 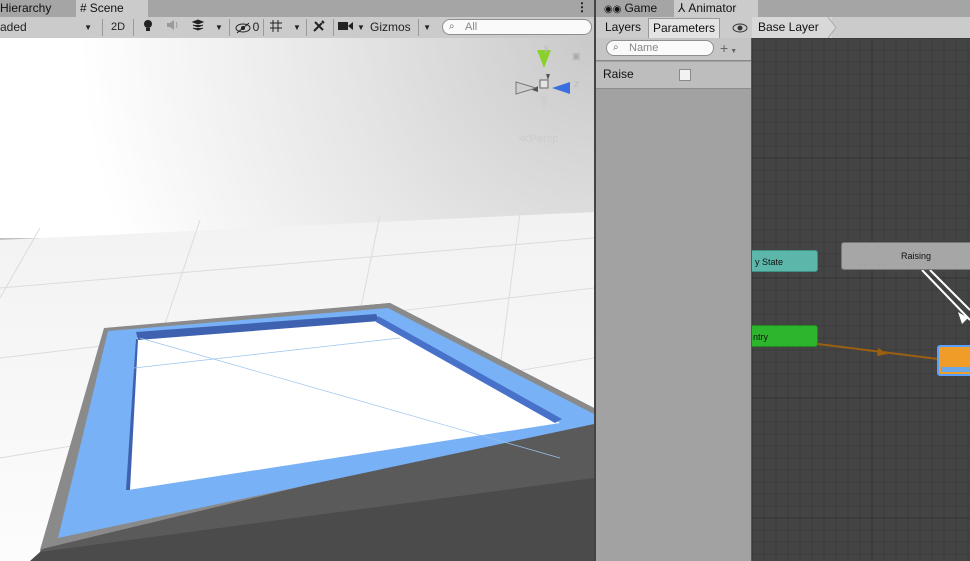 I want to click on parameter-trigger-checkbox, so click(x=685, y=75).